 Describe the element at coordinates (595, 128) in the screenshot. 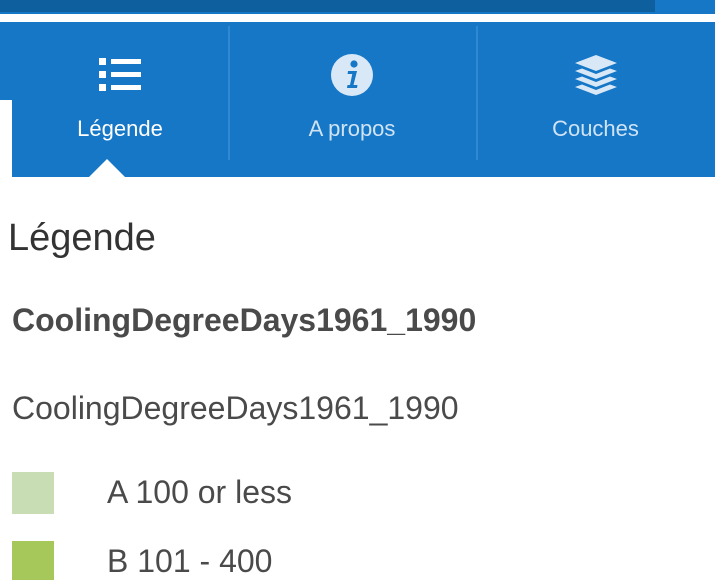

I see `tab-layers-label: Couches` at that location.